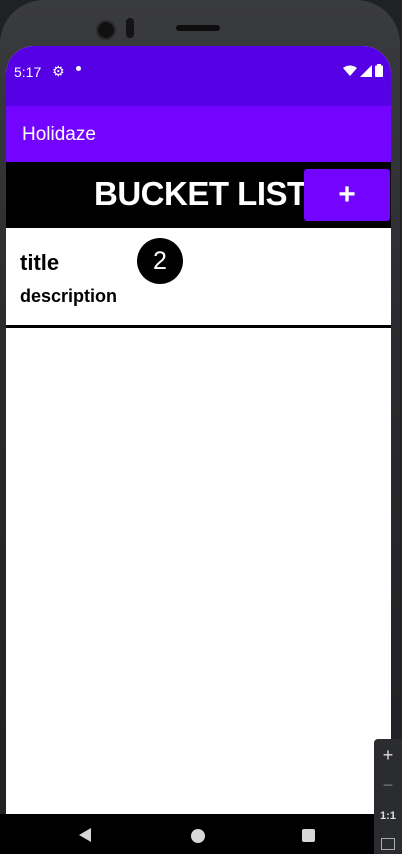  I want to click on app-title: Holidaze, so click(59, 134).